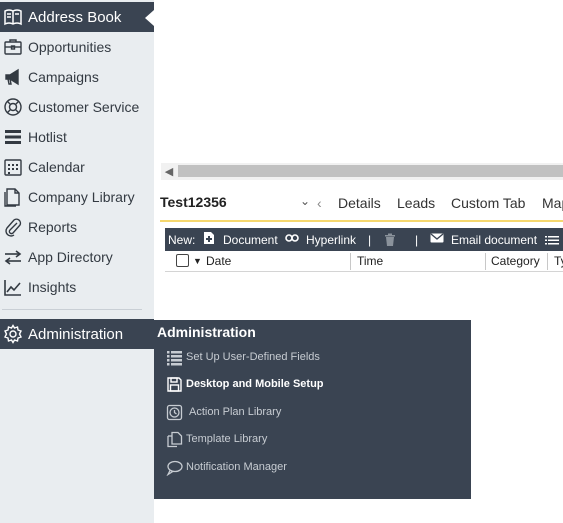 This screenshot has width=563, height=523. Describe the element at coordinates (515, 261) in the screenshot. I see `column-header-category: Category` at that location.